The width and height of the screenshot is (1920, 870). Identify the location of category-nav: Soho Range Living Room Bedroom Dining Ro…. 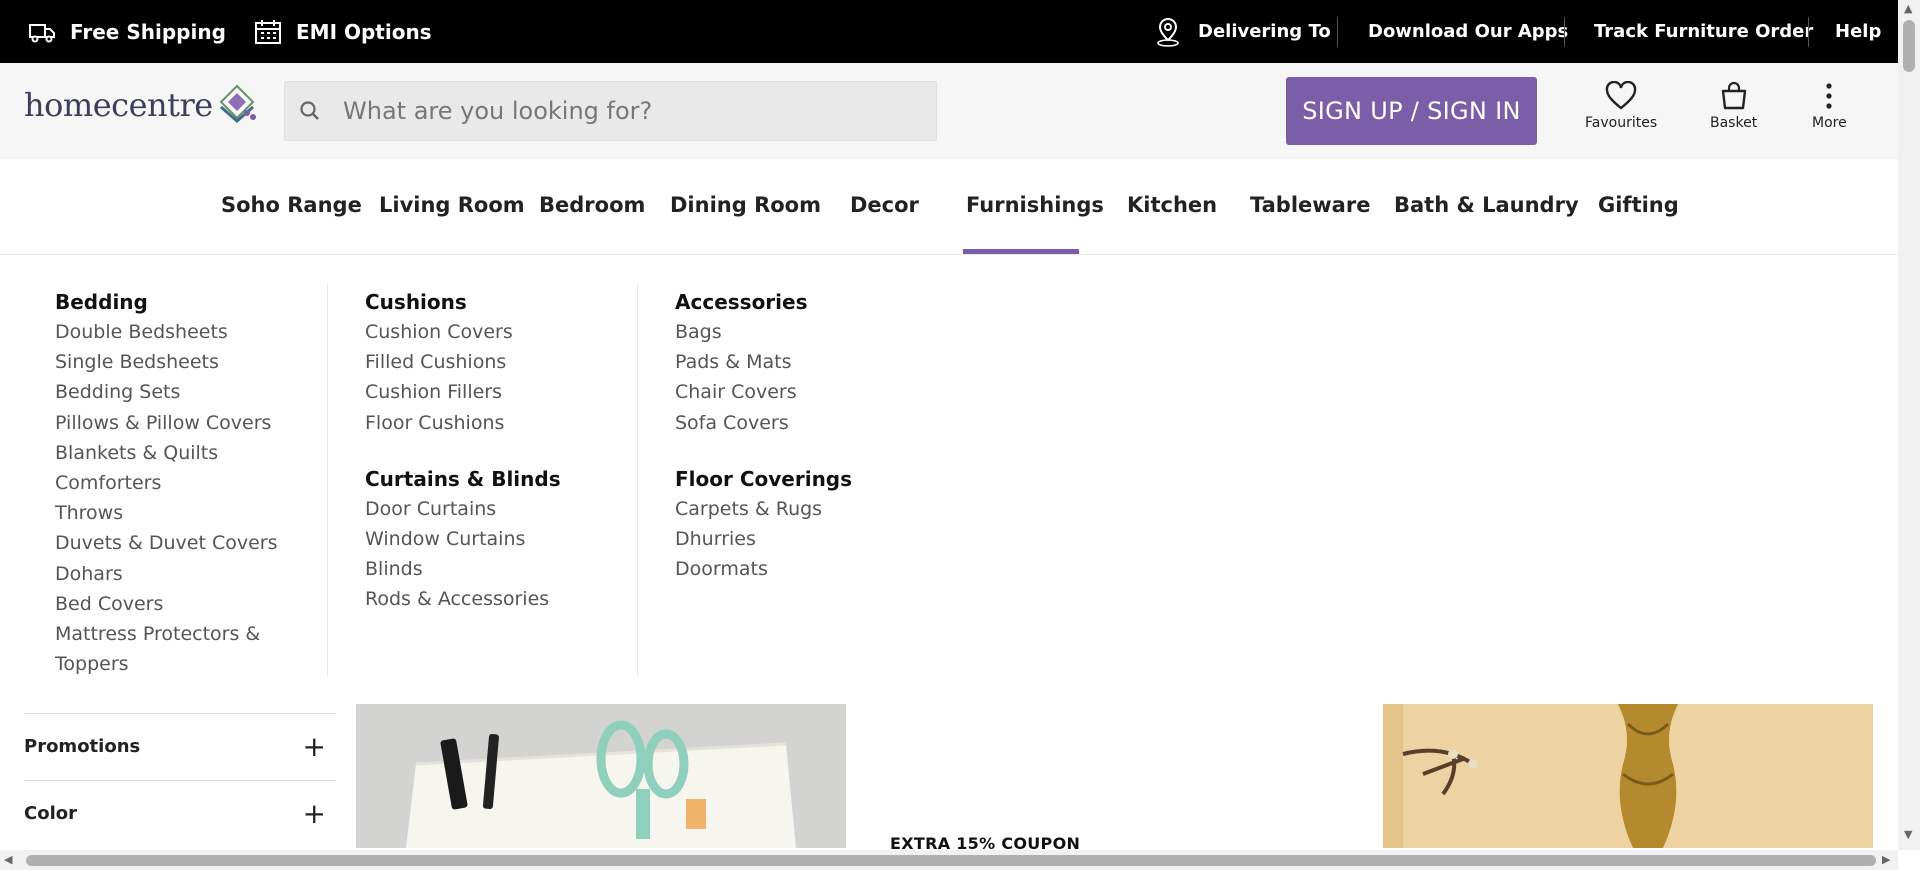
(949, 207).